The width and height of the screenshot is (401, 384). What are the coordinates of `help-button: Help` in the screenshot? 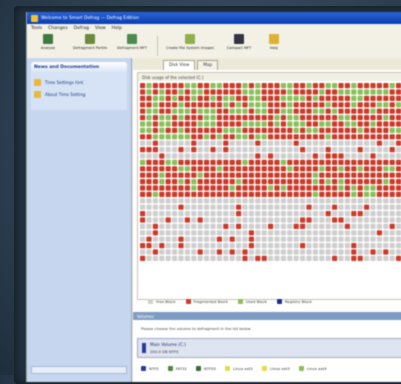 It's located at (274, 46).